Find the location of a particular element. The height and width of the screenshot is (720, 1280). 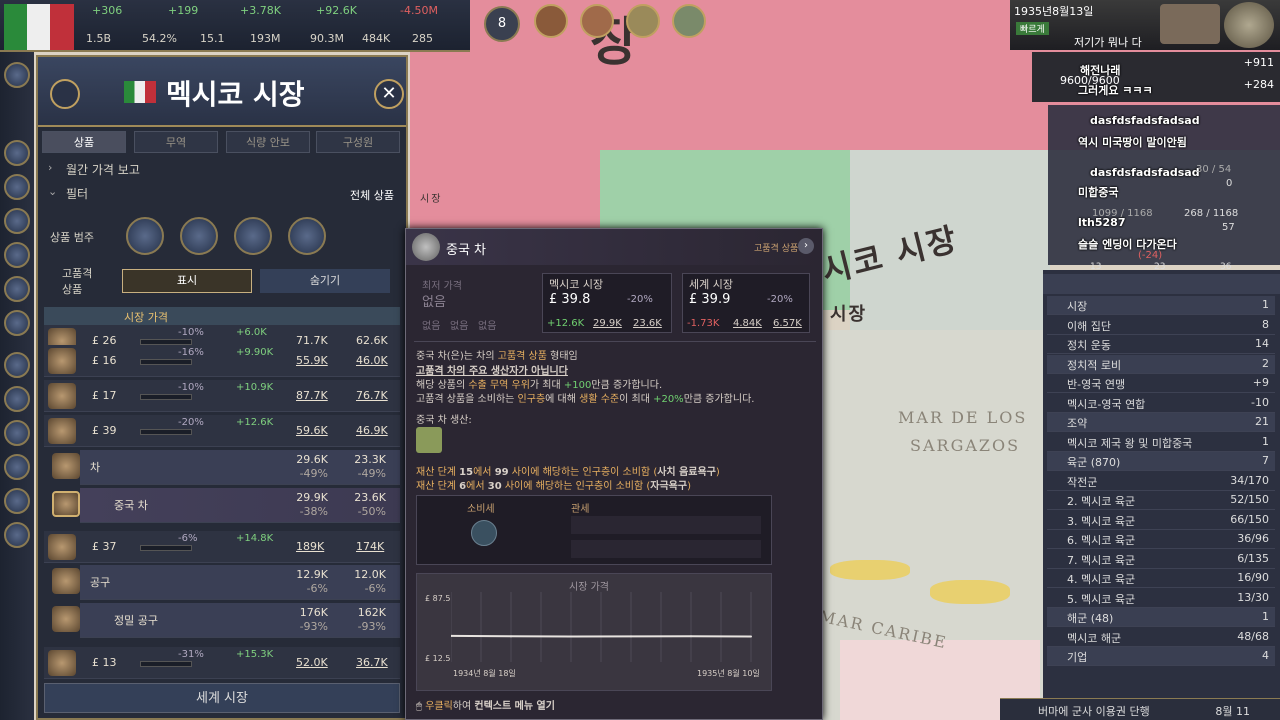

outliner-item: 정치 운동 14 is located at coordinates (1161, 344).